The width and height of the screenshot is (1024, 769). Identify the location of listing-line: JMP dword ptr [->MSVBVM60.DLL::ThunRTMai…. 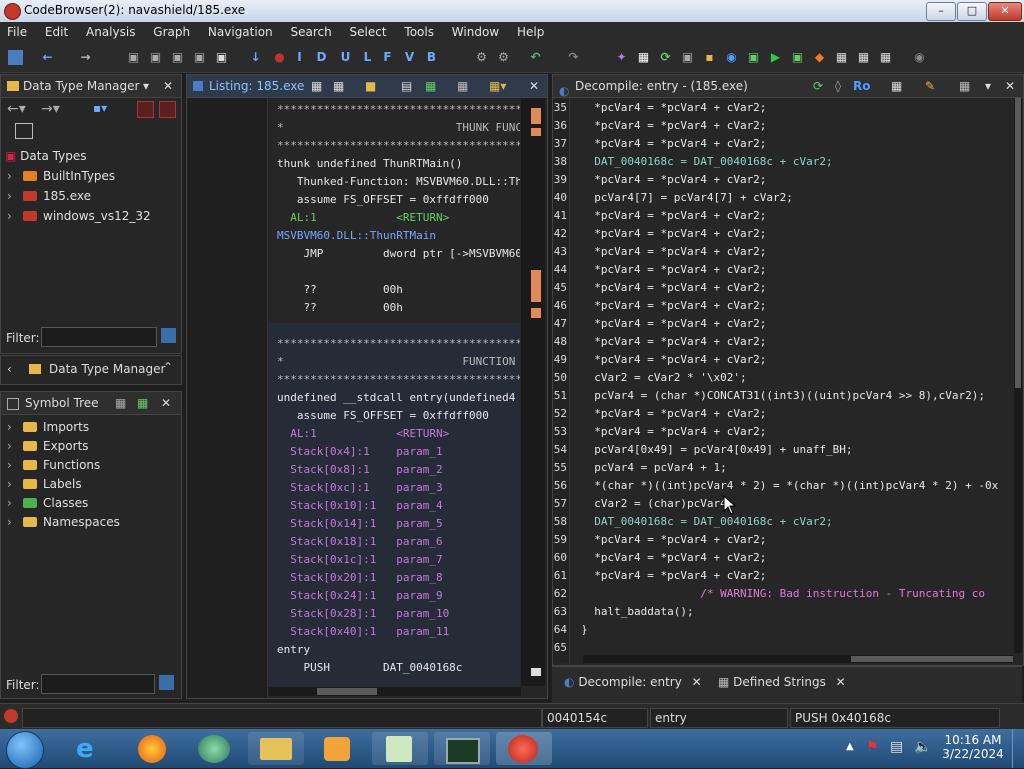
(398, 253).